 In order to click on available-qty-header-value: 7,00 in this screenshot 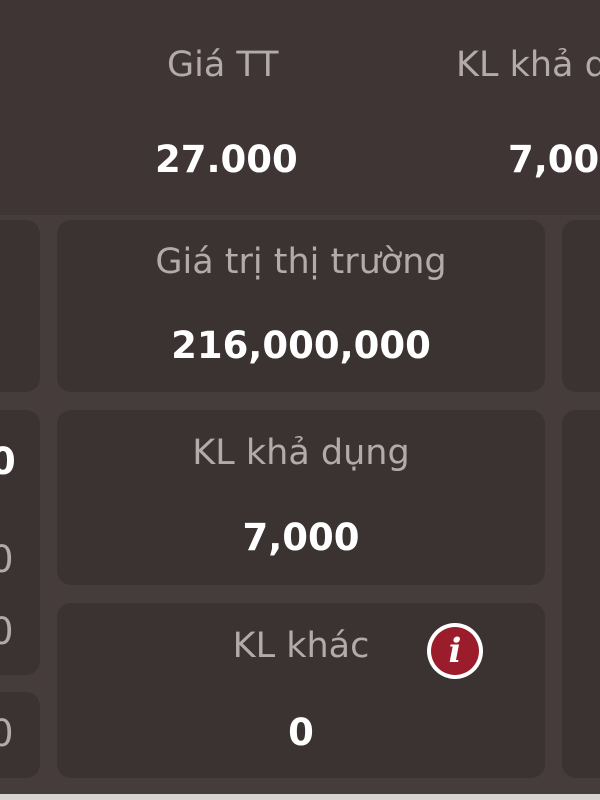, I will do `click(554, 159)`.